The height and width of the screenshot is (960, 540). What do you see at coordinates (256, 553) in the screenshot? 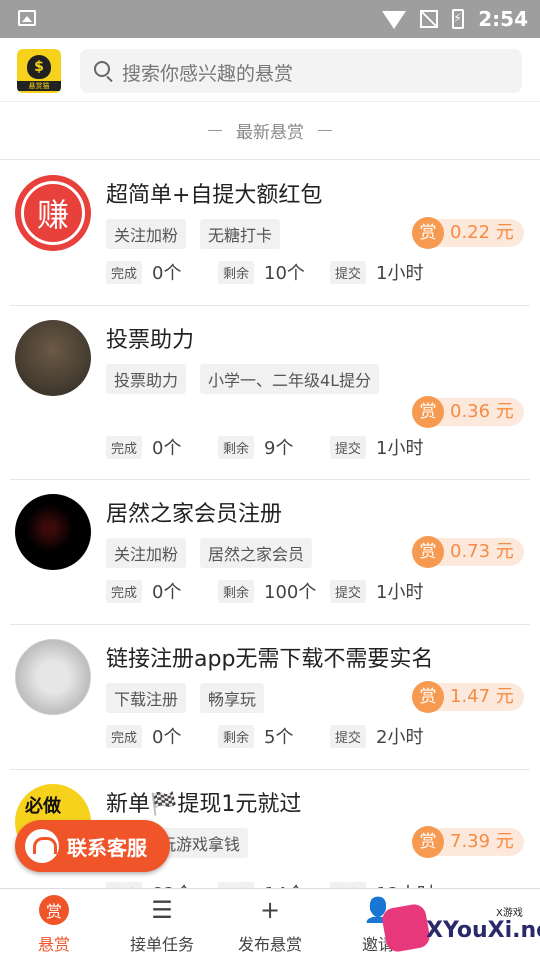
I see `task-tag: 居然之家会员` at bounding box center [256, 553].